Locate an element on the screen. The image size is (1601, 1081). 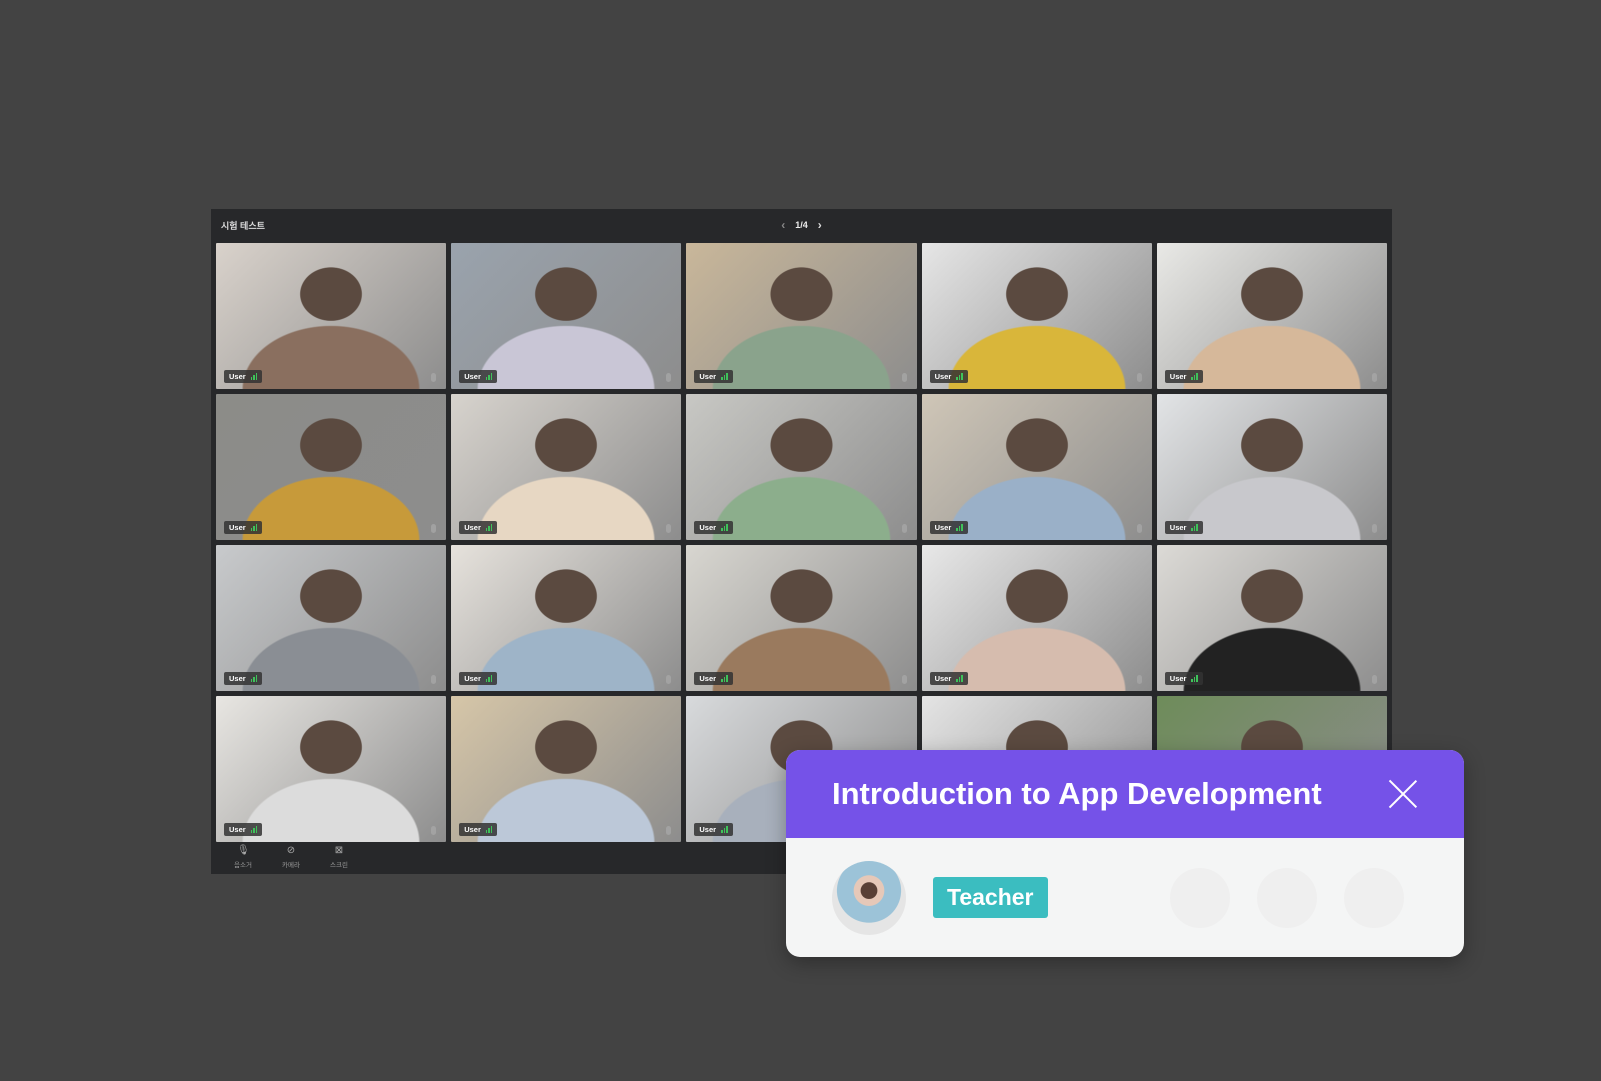
teacher-avatar is located at coordinates (869, 897).